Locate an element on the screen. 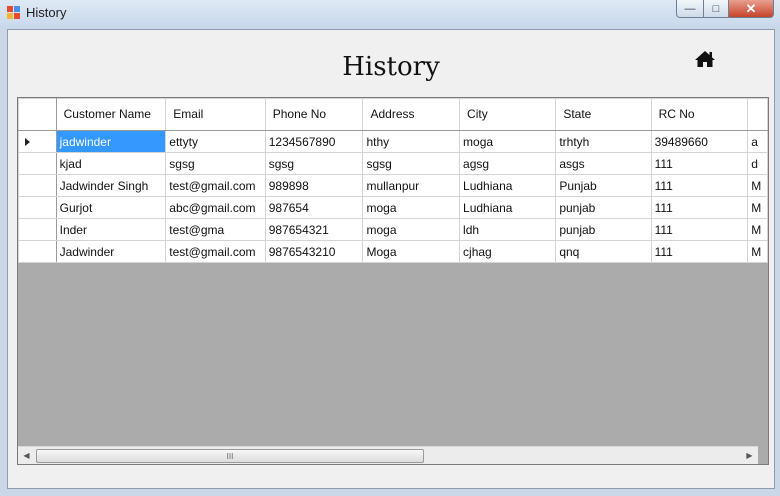  column-header-phone-no: Phone No is located at coordinates (314, 114).